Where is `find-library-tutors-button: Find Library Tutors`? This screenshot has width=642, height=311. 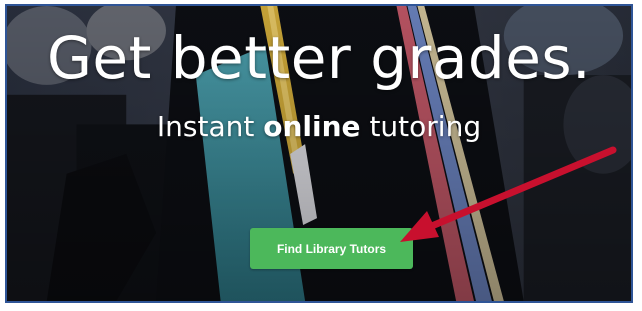
find-library-tutors-button: Find Library Tutors is located at coordinates (331, 248).